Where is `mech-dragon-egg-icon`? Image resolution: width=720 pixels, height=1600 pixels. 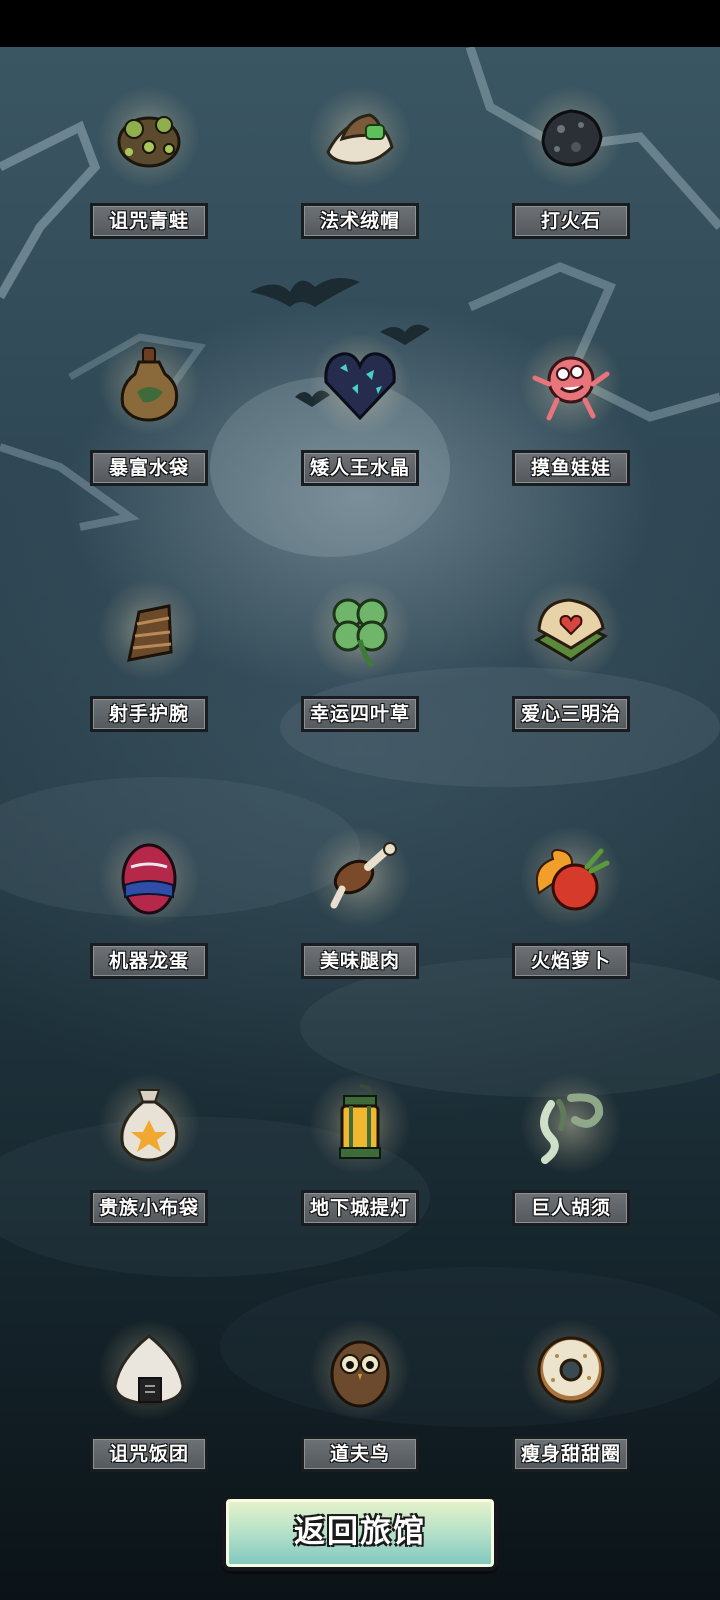 mech-dragon-egg-icon is located at coordinates (149, 879).